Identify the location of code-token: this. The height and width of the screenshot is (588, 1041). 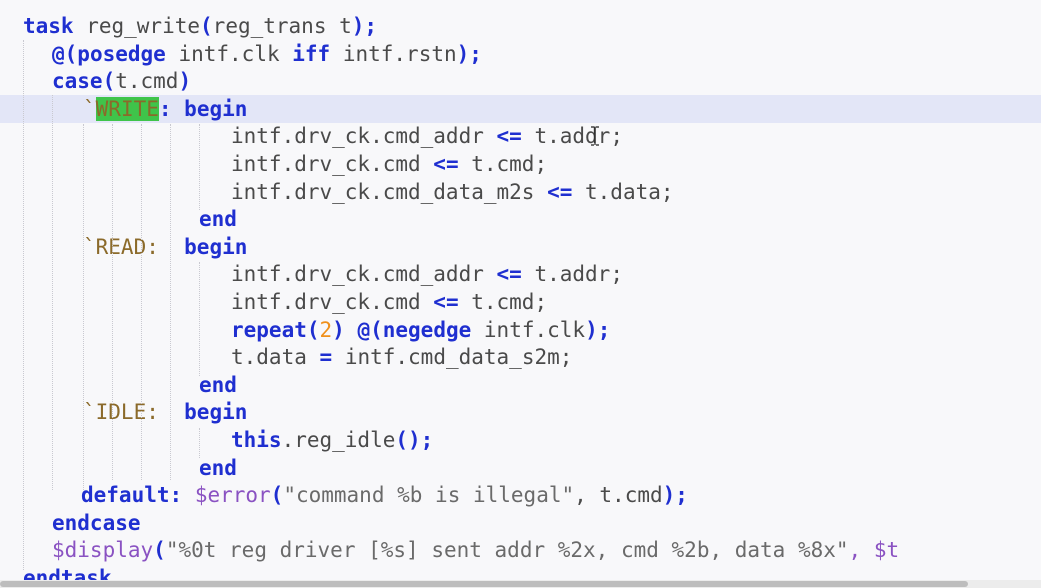
(256, 440).